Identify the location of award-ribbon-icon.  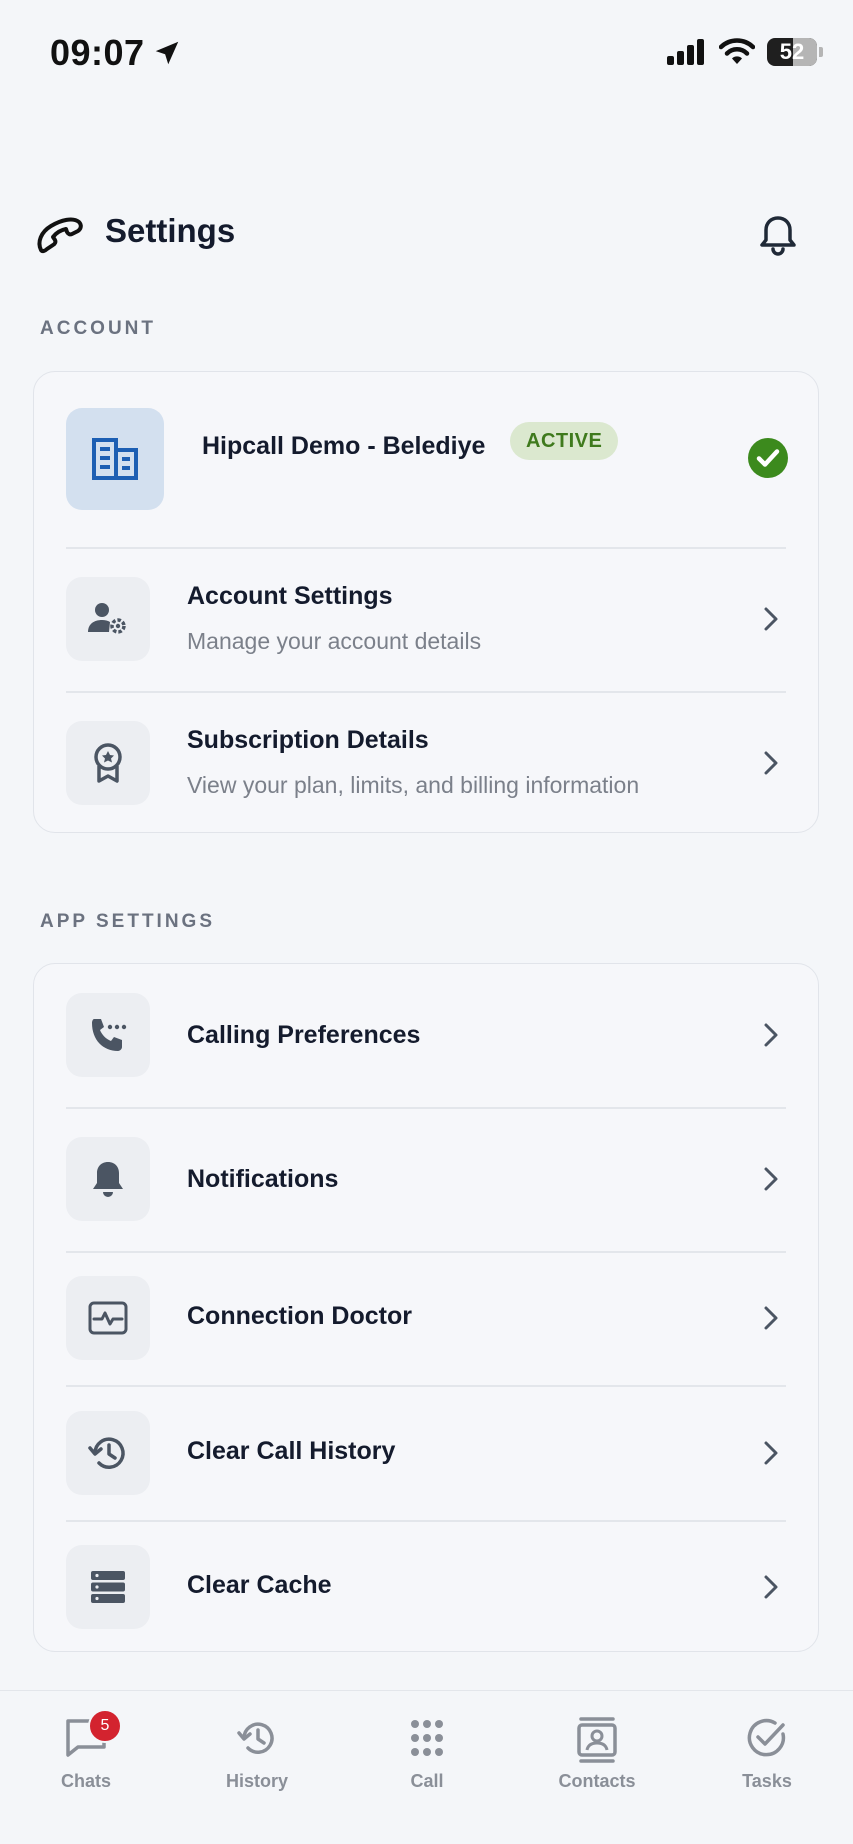
(108, 763).